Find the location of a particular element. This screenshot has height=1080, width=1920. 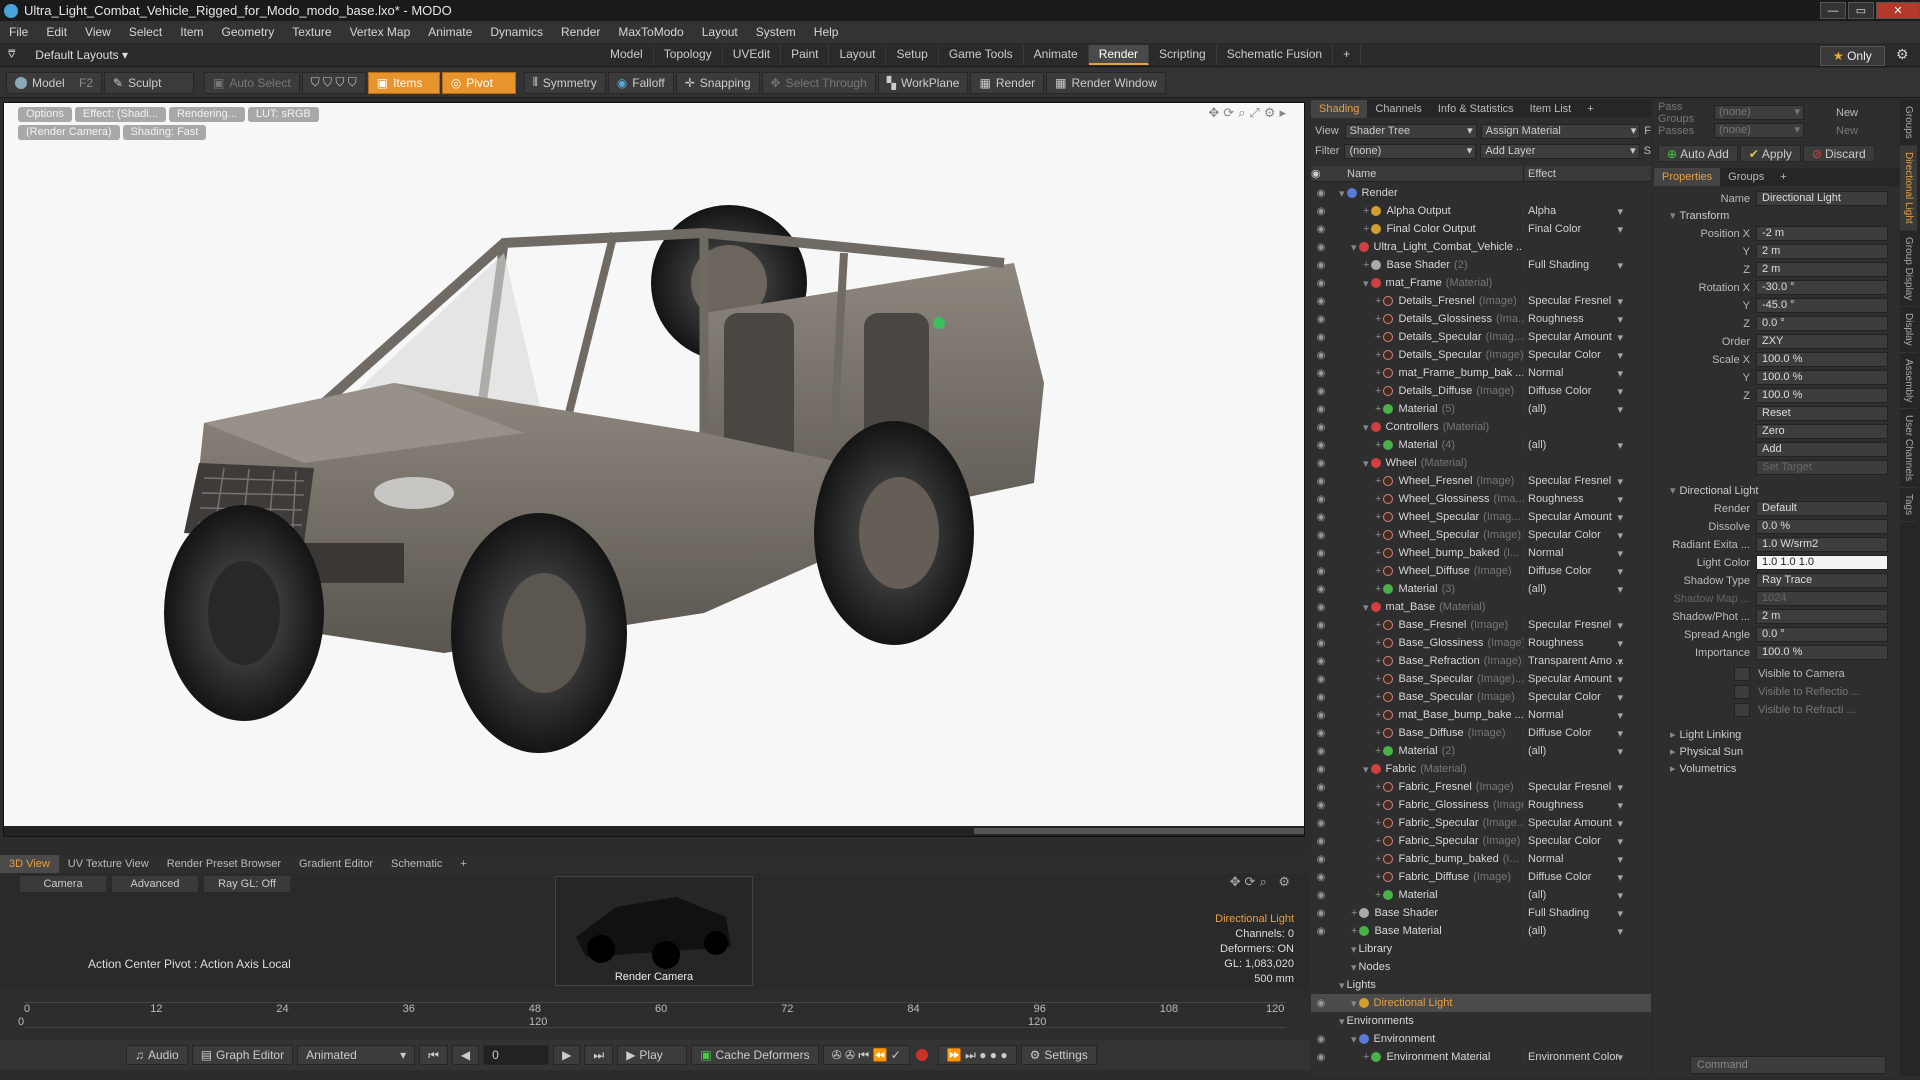

tab-uvedit: UVEdit is located at coordinates (752, 55).